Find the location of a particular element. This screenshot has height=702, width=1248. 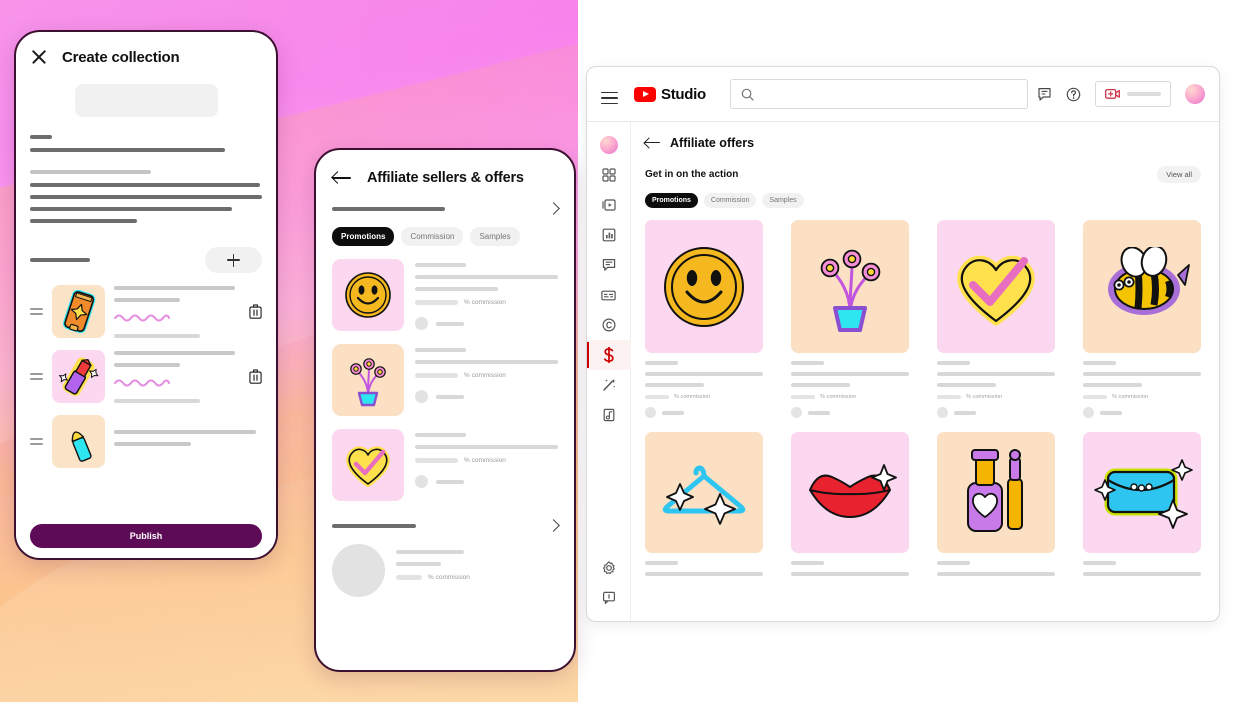

sidebar-item-customization is located at coordinates (609, 385).